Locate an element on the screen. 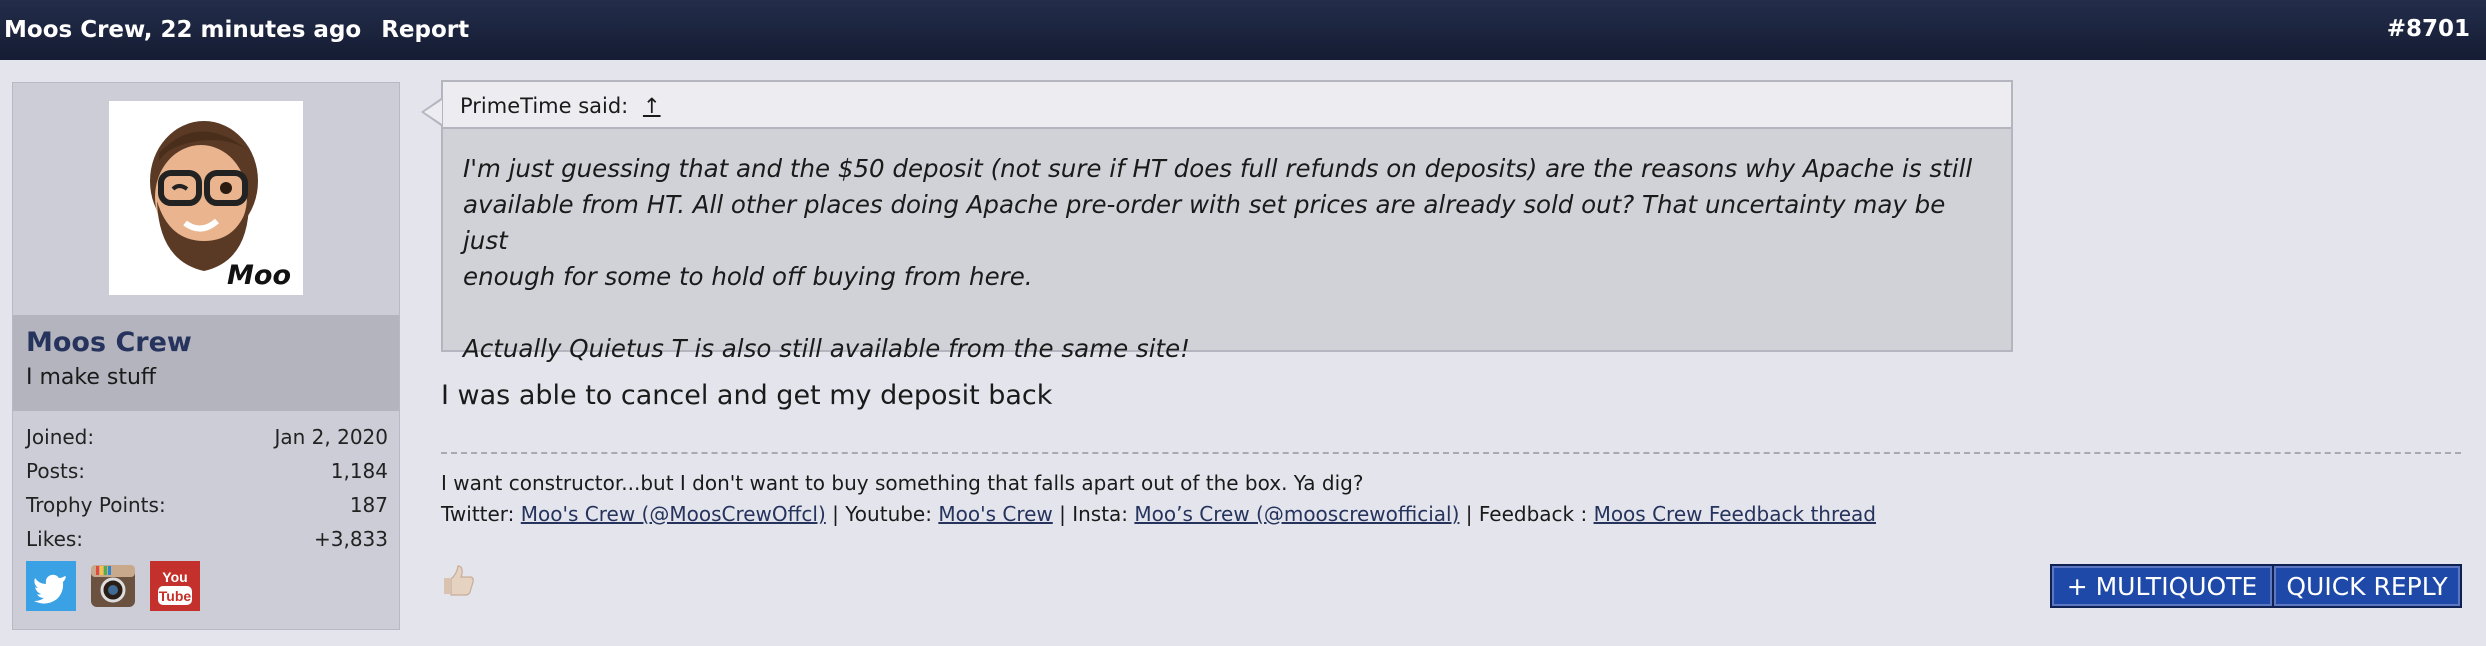  stat-label: Likes: is located at coordinates (55, 539).